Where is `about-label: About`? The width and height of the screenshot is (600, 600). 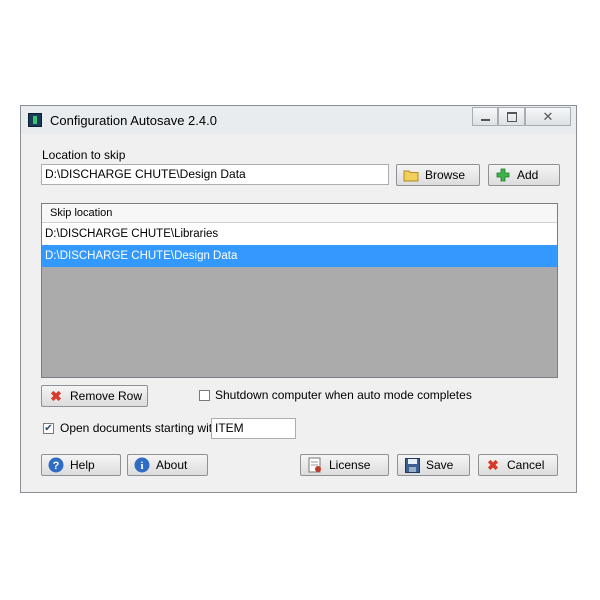
about-label: About is located at coordinates (172, 465).